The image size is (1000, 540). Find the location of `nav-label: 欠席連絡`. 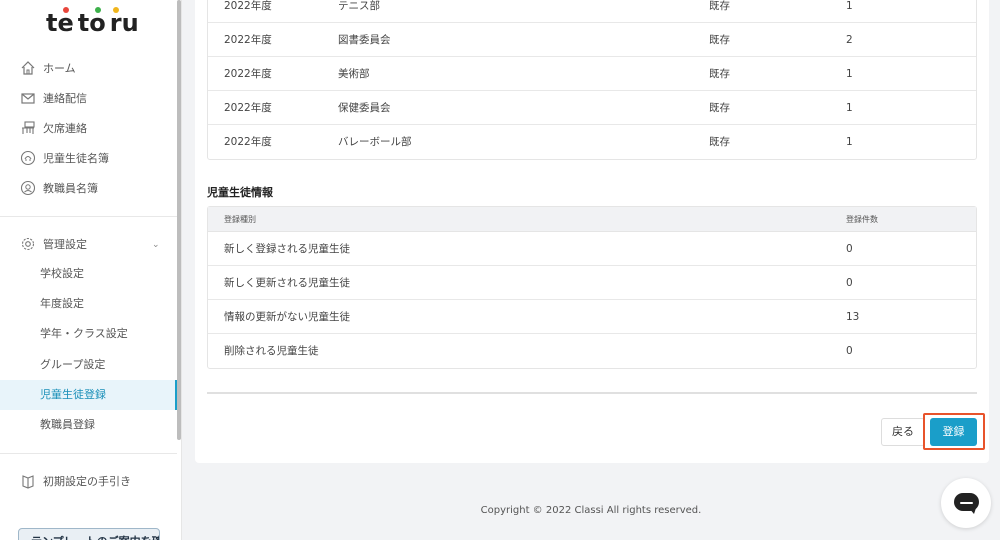

nav-label: 欠席連絡 is located at coordinates (65, 128).